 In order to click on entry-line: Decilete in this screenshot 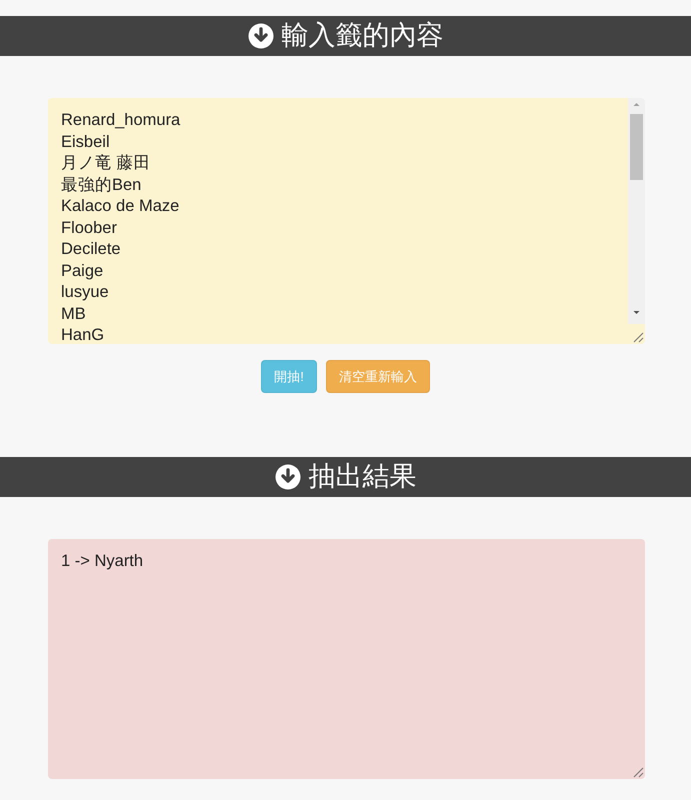, I will do `click(91, 249)`.